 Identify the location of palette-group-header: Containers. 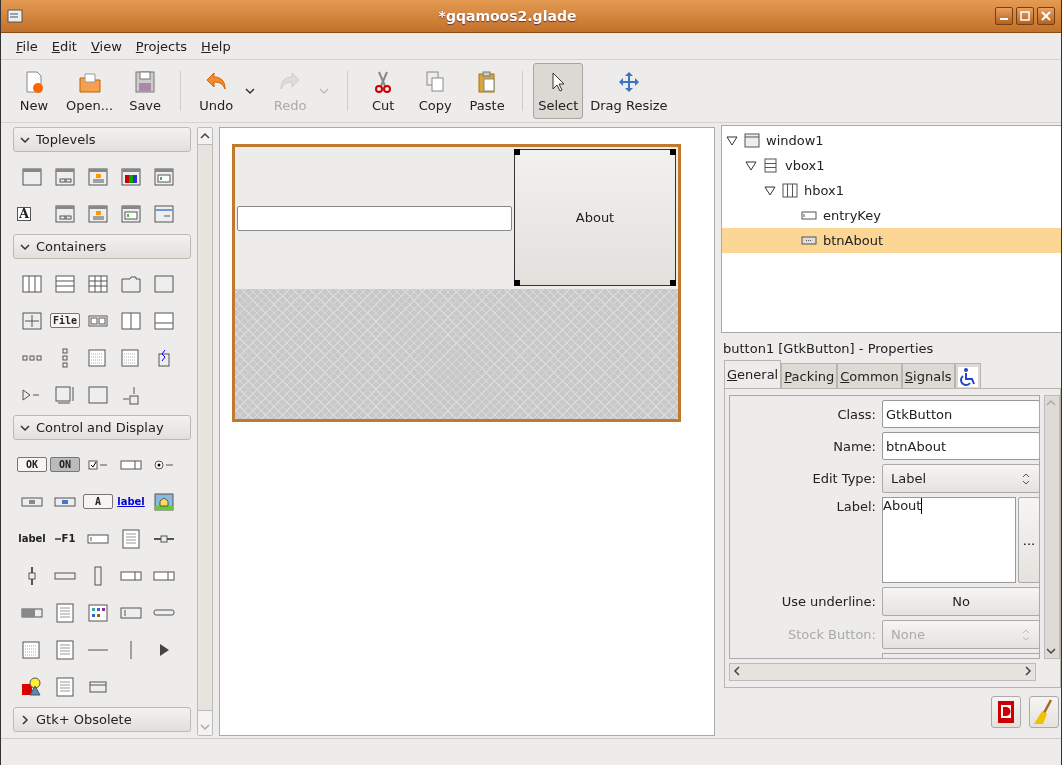
(102, 246).